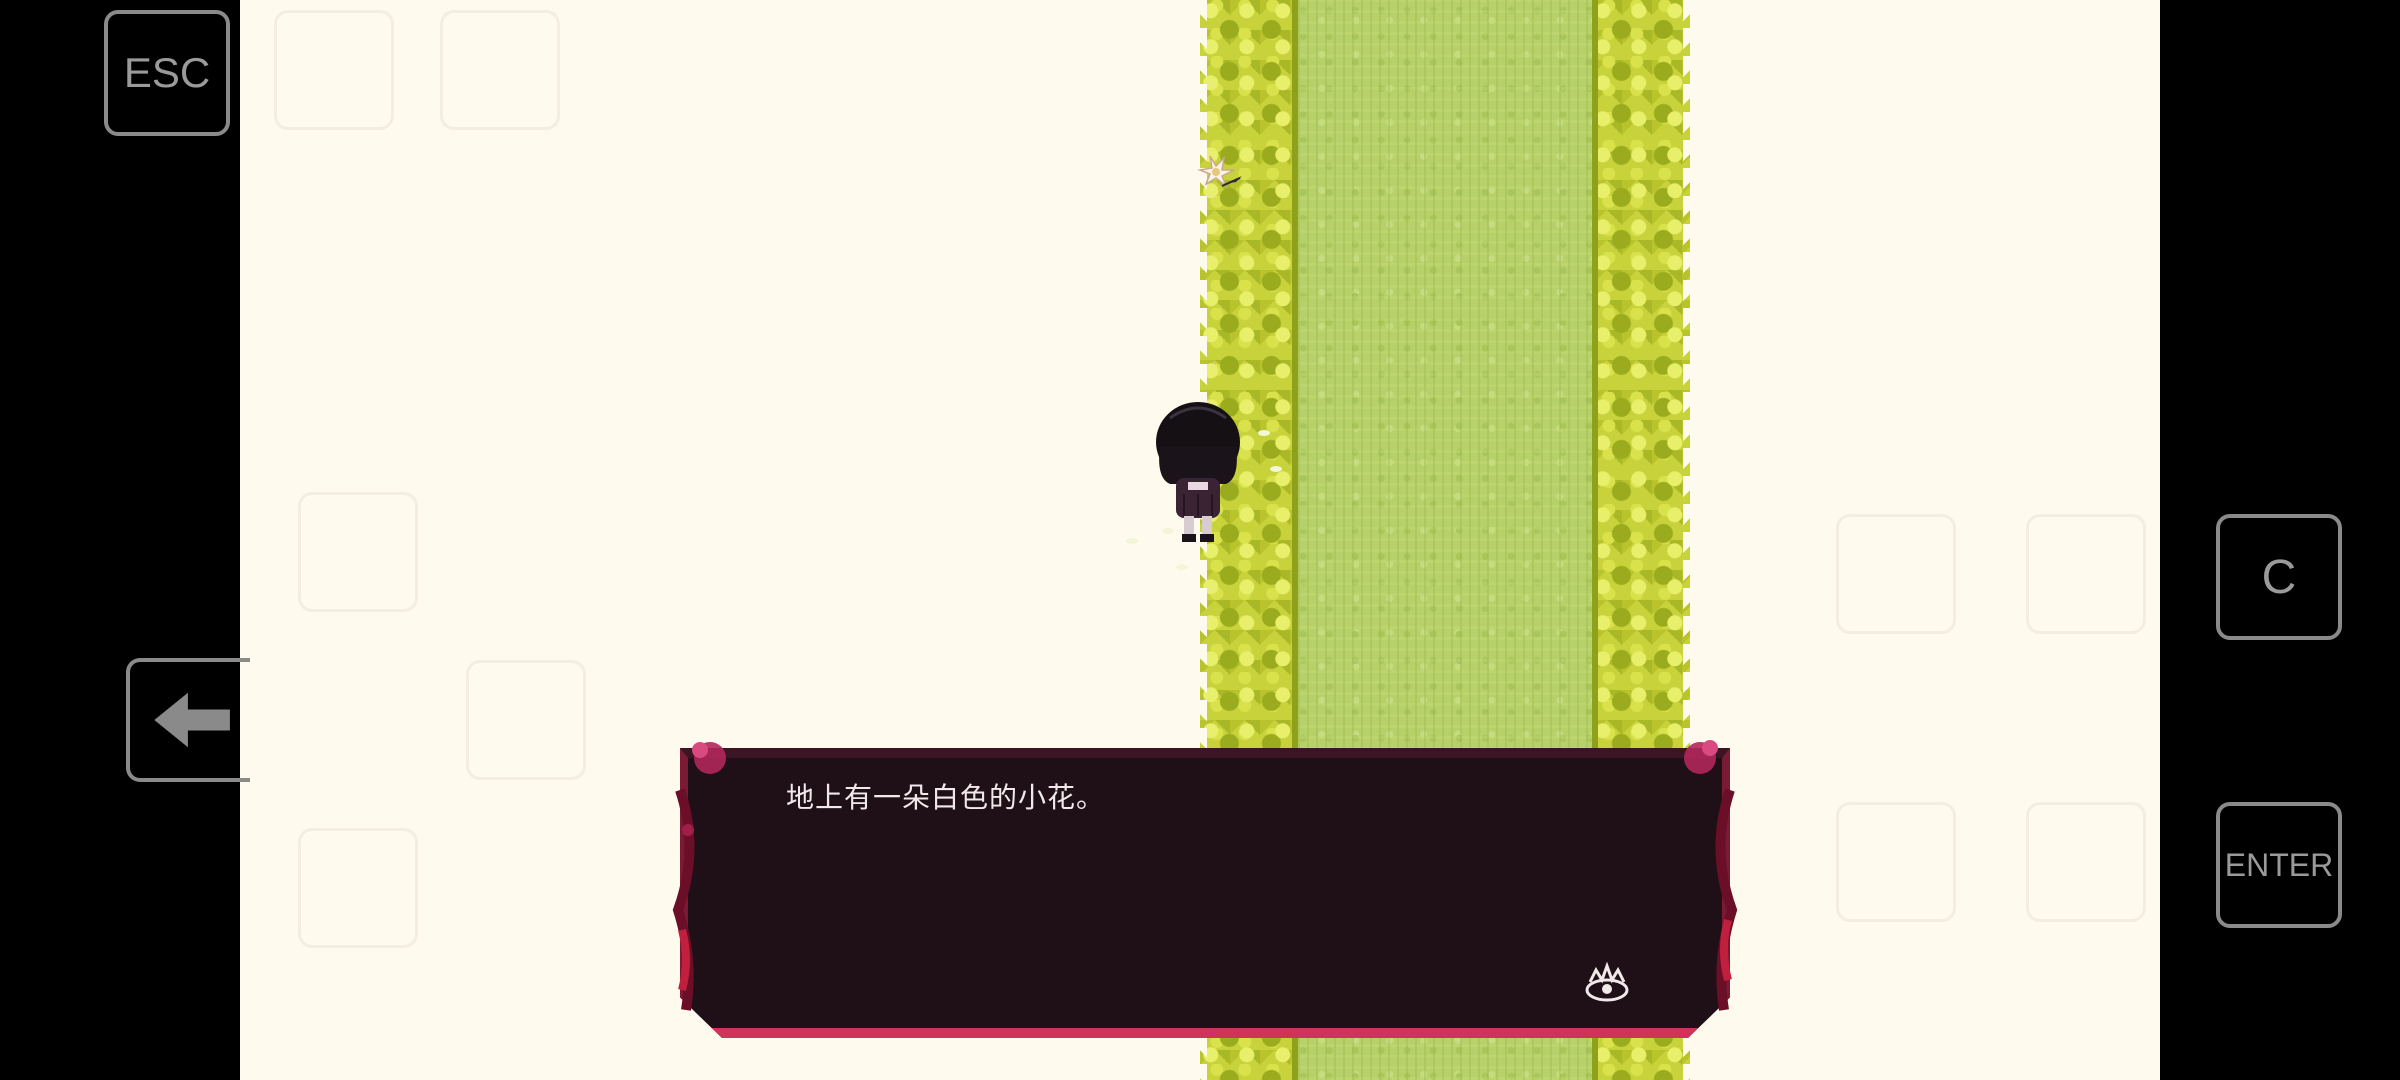 The width and height of the screenshot is (2400, 1080). I want to click on c-button: C, so click(2279, 577).